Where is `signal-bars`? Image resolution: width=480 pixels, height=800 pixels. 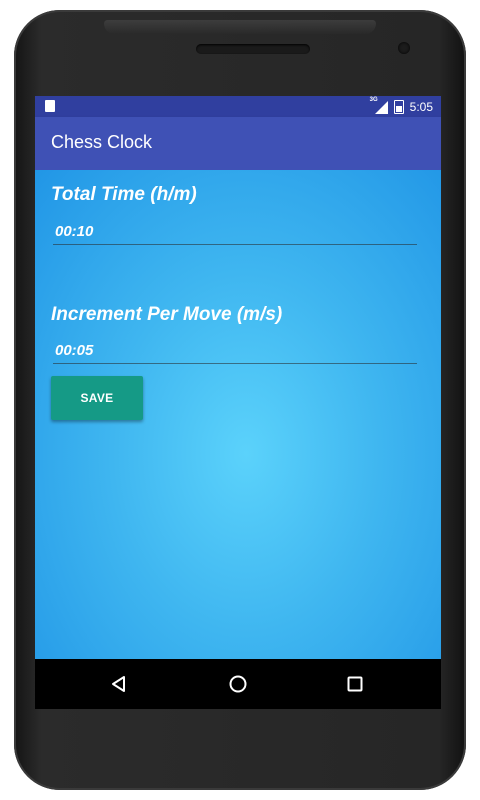 signal-bars is located at coordinates (381, 107).